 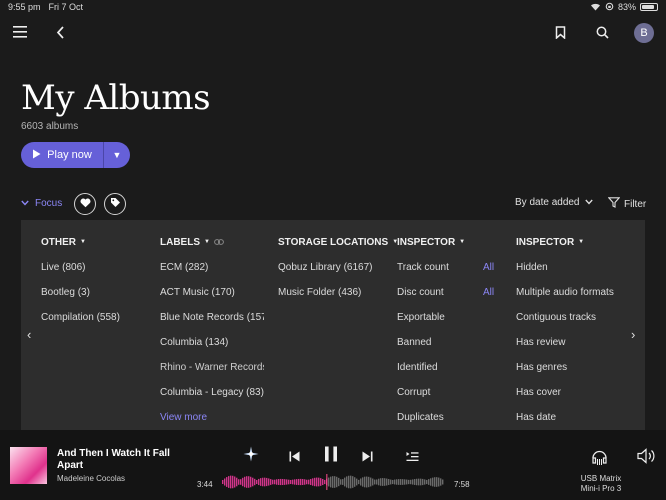 What do you see at coordinates (462, 484) in the screenshot?
I see `total-time: 7:58` at bounding box center [462, 484].